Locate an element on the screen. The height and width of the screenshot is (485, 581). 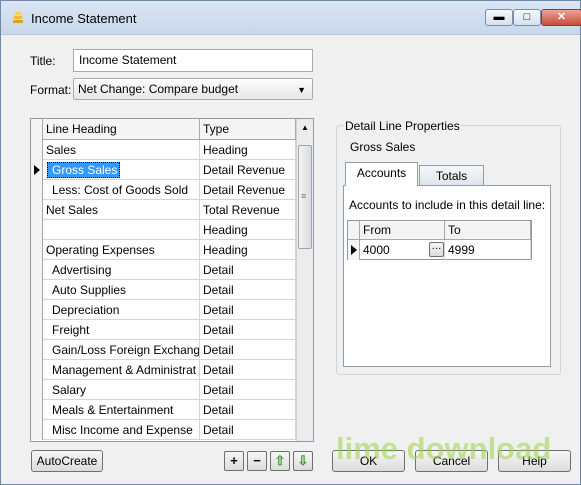
tab-accounts: Accounts is located at coordinates (381, 174).